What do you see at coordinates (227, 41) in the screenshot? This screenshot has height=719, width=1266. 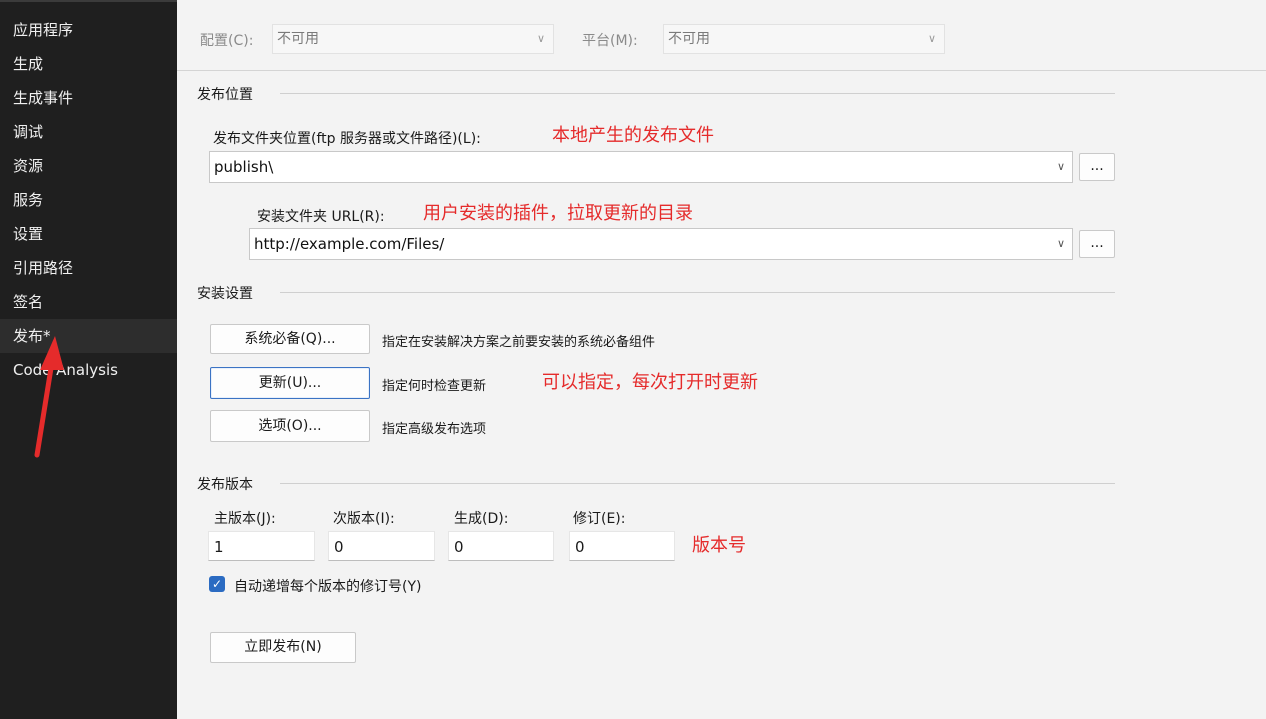 I see `config-label: 配置(C):` at bounding box center [227, 41].